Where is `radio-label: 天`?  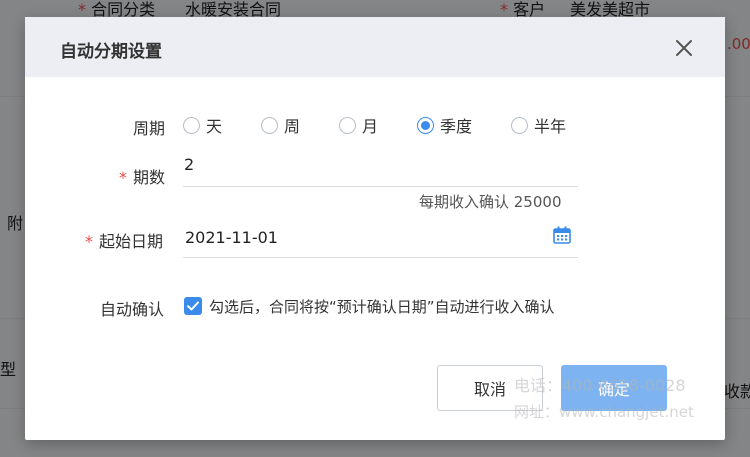
radio-label: 天 is located at coordinates (214, 126).